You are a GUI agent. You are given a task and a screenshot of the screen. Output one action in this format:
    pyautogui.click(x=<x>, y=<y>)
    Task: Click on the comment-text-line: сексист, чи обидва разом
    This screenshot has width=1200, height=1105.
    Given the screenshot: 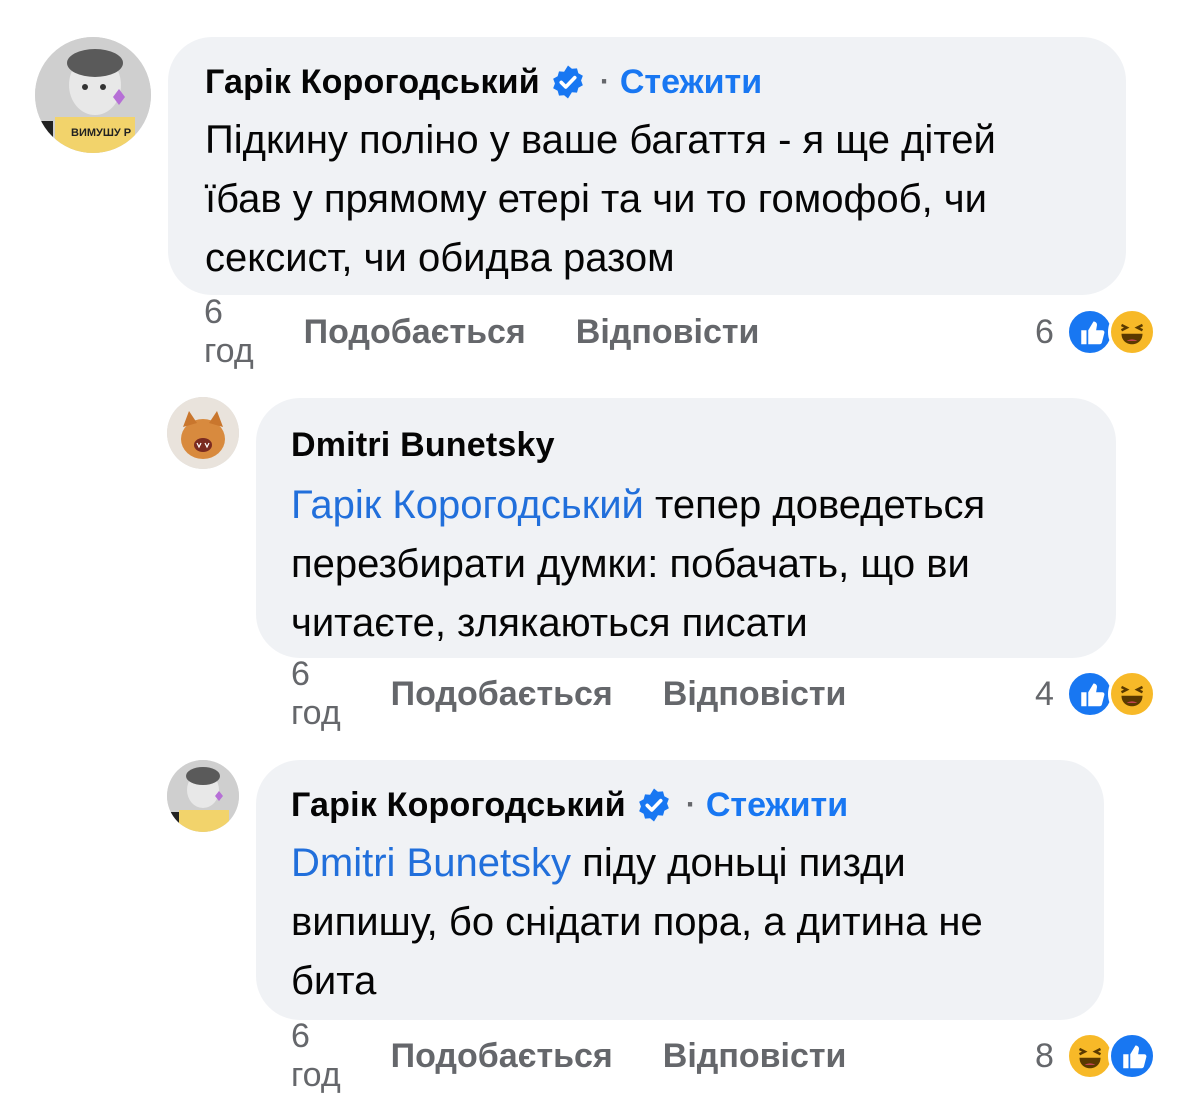 What is the action you would take?
    pyautogui.click(x=440, y=258)
    